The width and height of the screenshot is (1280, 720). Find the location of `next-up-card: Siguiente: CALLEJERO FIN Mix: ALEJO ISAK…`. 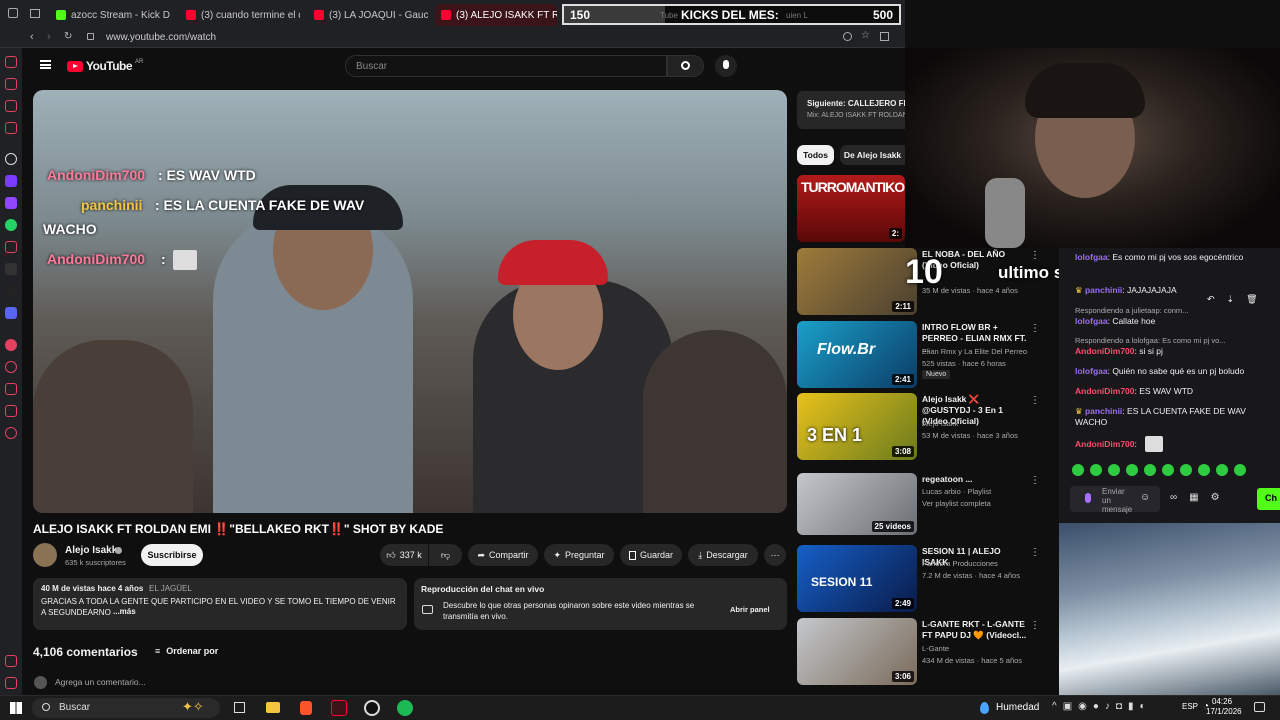

next-up-card: Siguiente: CALLEJERO FIN Mix: ALEJO ISAK… is located at coordinates (854, 110).